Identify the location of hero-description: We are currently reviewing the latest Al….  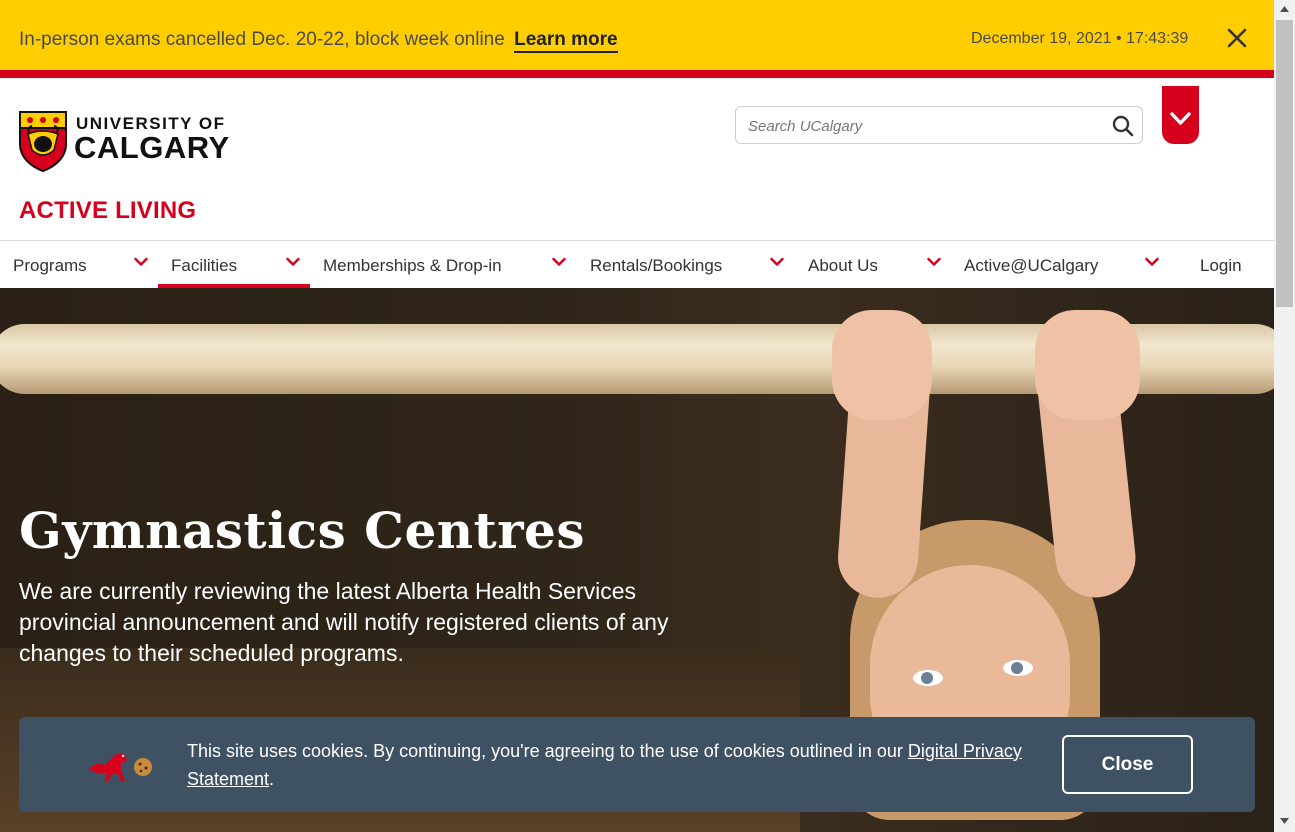
(344, 622).